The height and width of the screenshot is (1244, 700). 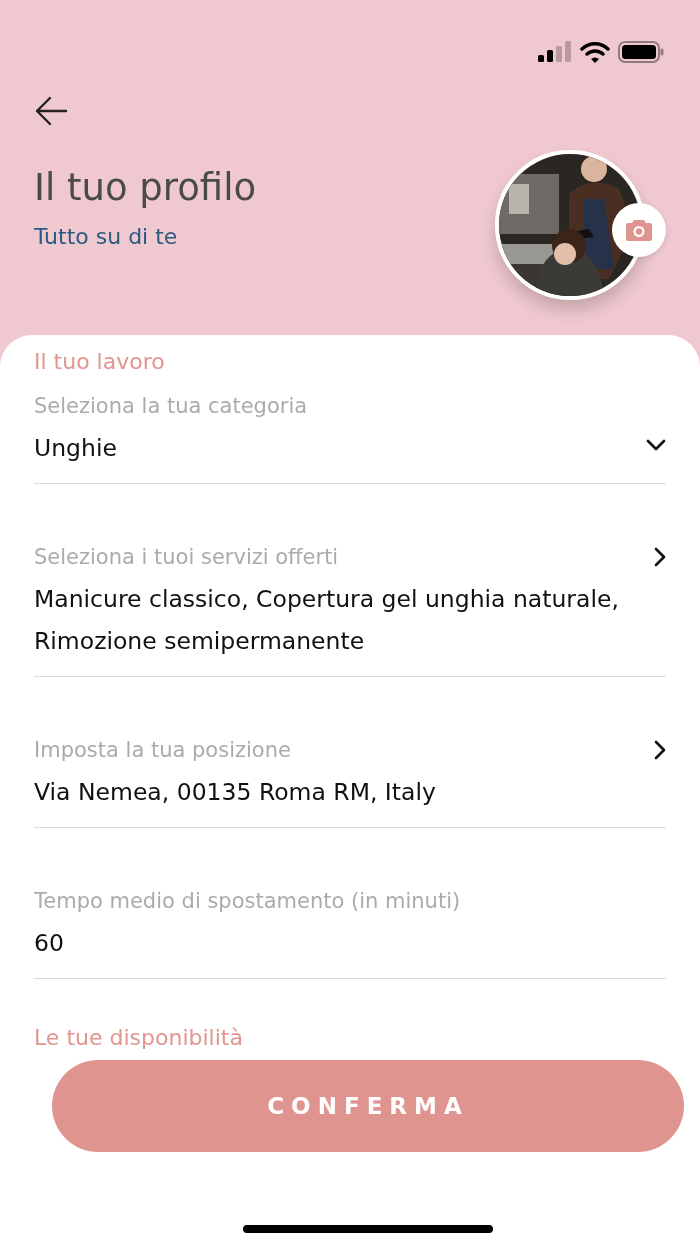 I want to click on selection-field: Imposta la tua posizione Via Nemea, 00135 Roma RM, Italy, so click(x=350, y=774).